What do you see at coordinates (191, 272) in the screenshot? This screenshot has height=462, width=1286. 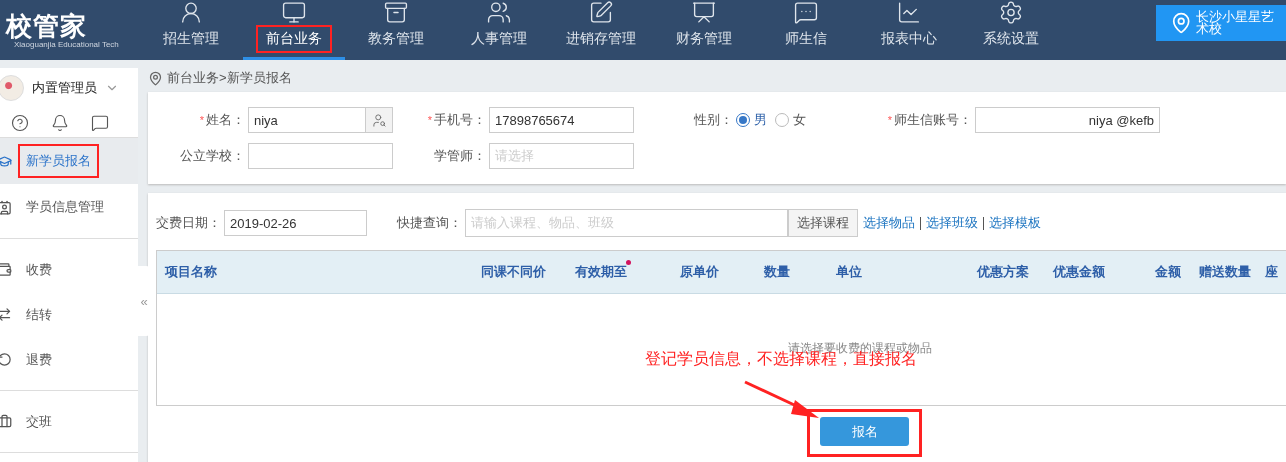 I see `column-header: 项目名称` at bounding box center [191, 272].